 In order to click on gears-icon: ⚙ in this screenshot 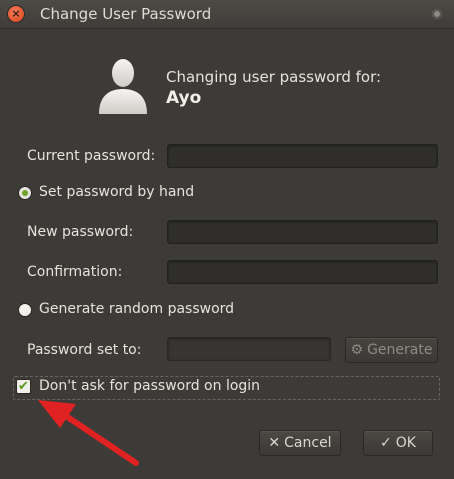, I will do `click(357, 350)`.